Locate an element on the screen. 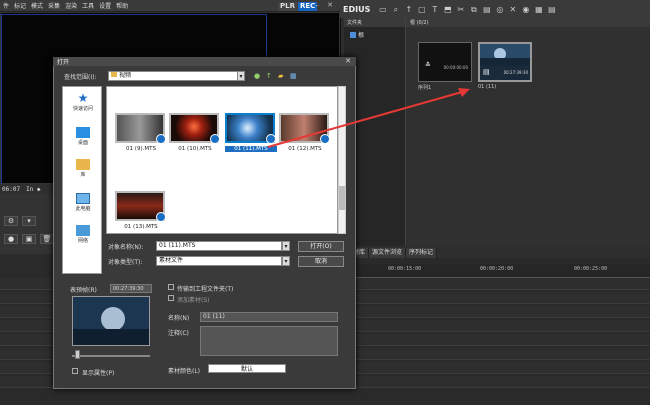 Image resolution: width=650 pixels, height=405 pixels. clip-sequence: ≛ 00:00:00:00 序列1 is located at coordinates (445, 67).